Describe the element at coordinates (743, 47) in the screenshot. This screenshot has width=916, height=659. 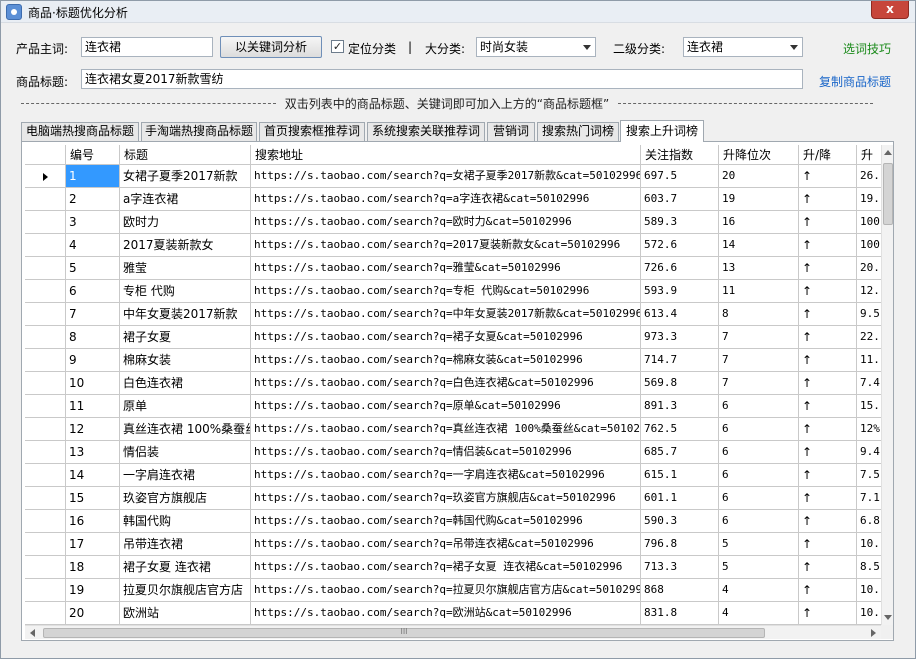
I see `subcategory-select: 连衣裙` at that location.